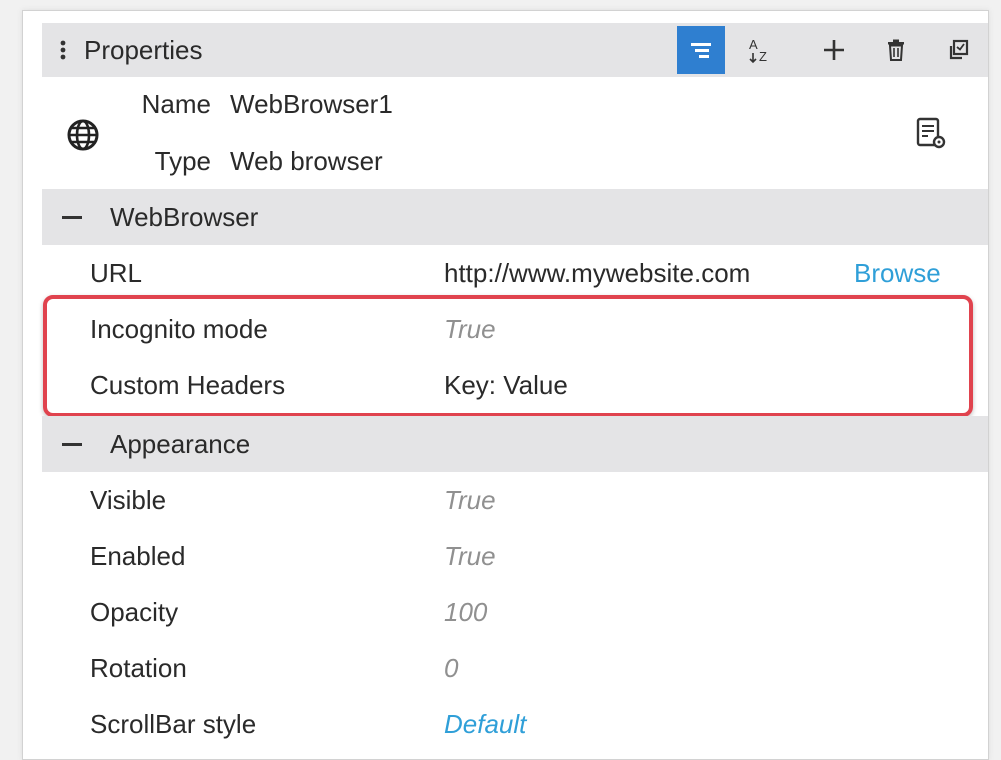  What do you see at coordinates (763, 56) in the screenshot?
I see `svg-text: Z` at bounding box center [763, 56].